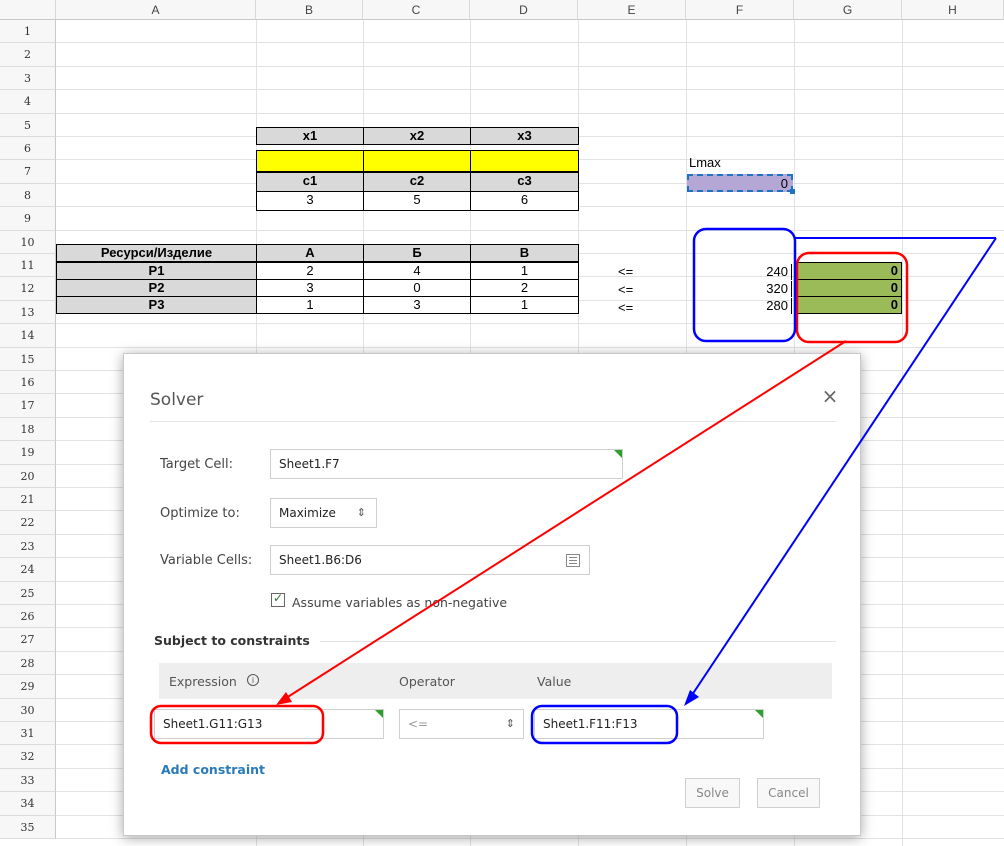 The image size is (1004, 846). I want to click on row-header: 20, so click(28, 476).